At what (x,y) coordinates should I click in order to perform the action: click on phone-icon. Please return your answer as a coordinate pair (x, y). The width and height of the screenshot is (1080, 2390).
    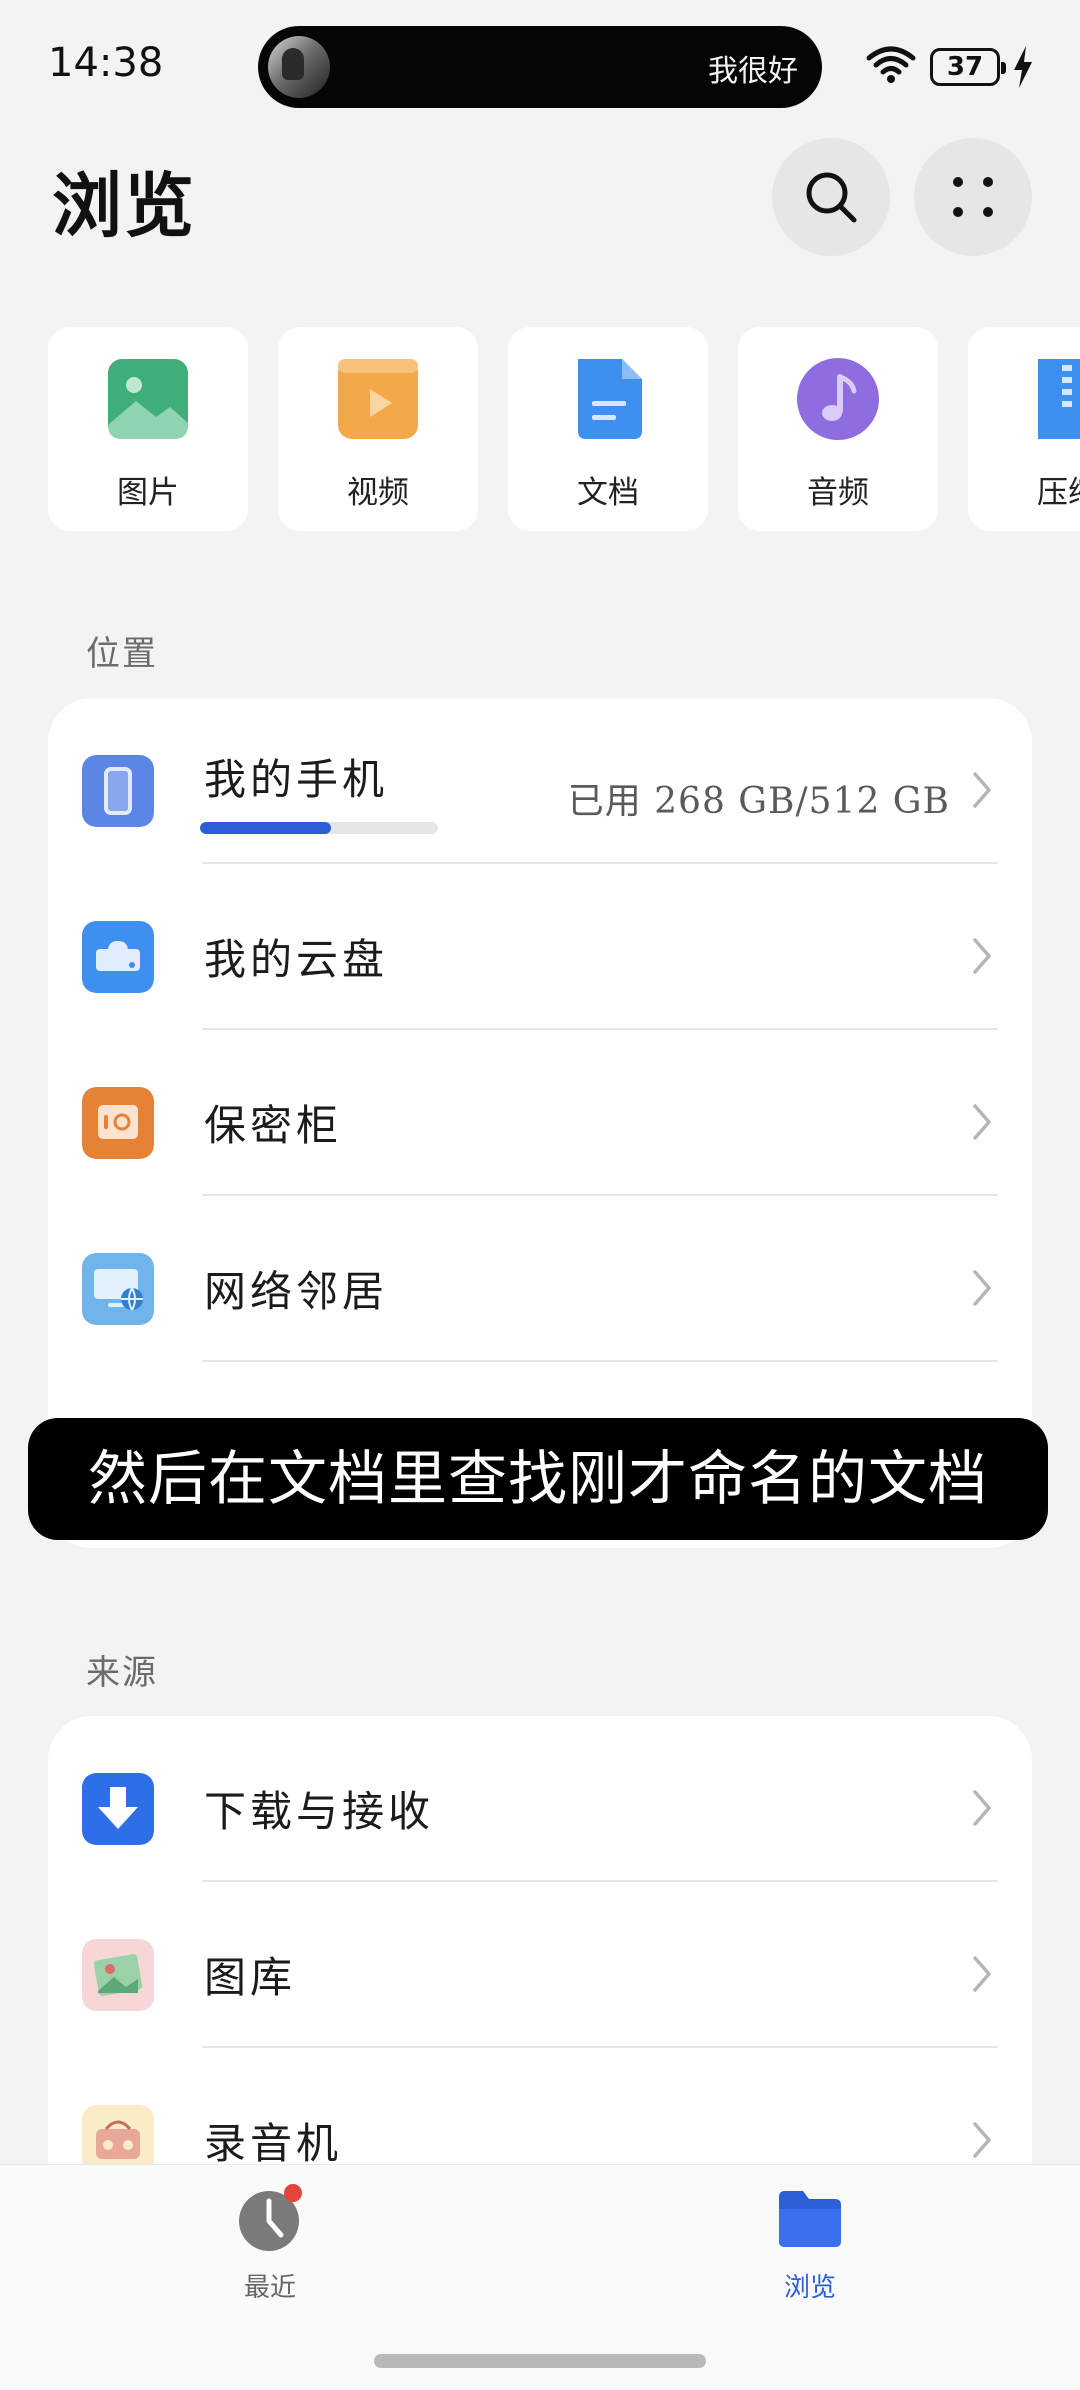
    Looking at the image, I should click on (118, 791).